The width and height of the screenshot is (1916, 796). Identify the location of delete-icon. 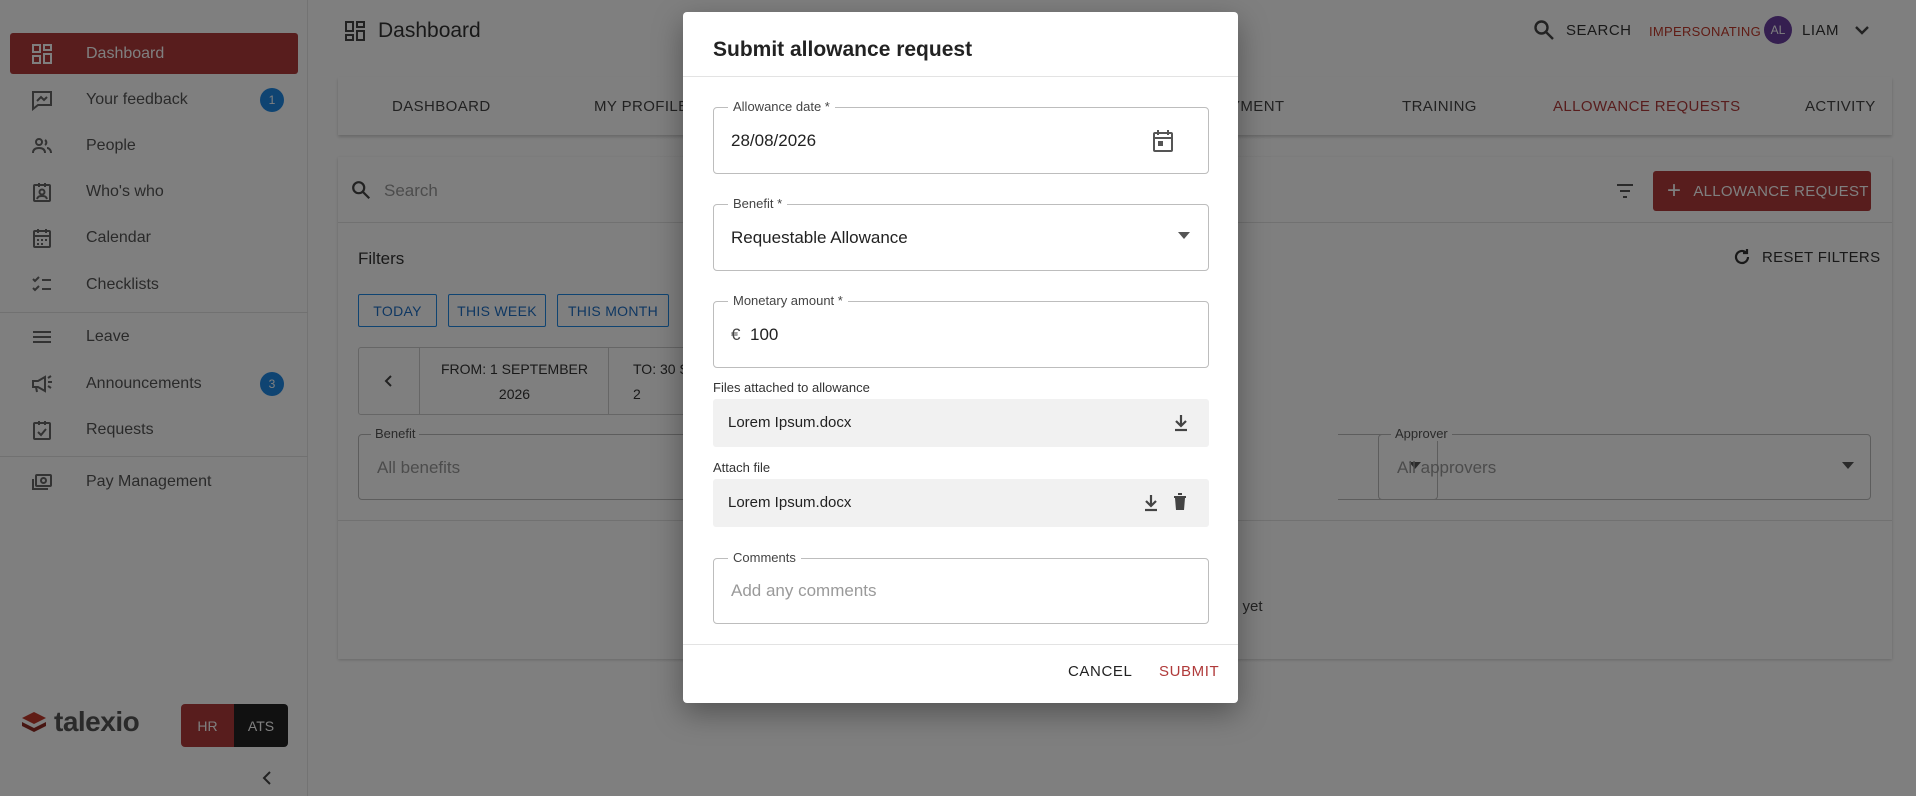
(1180, 502).